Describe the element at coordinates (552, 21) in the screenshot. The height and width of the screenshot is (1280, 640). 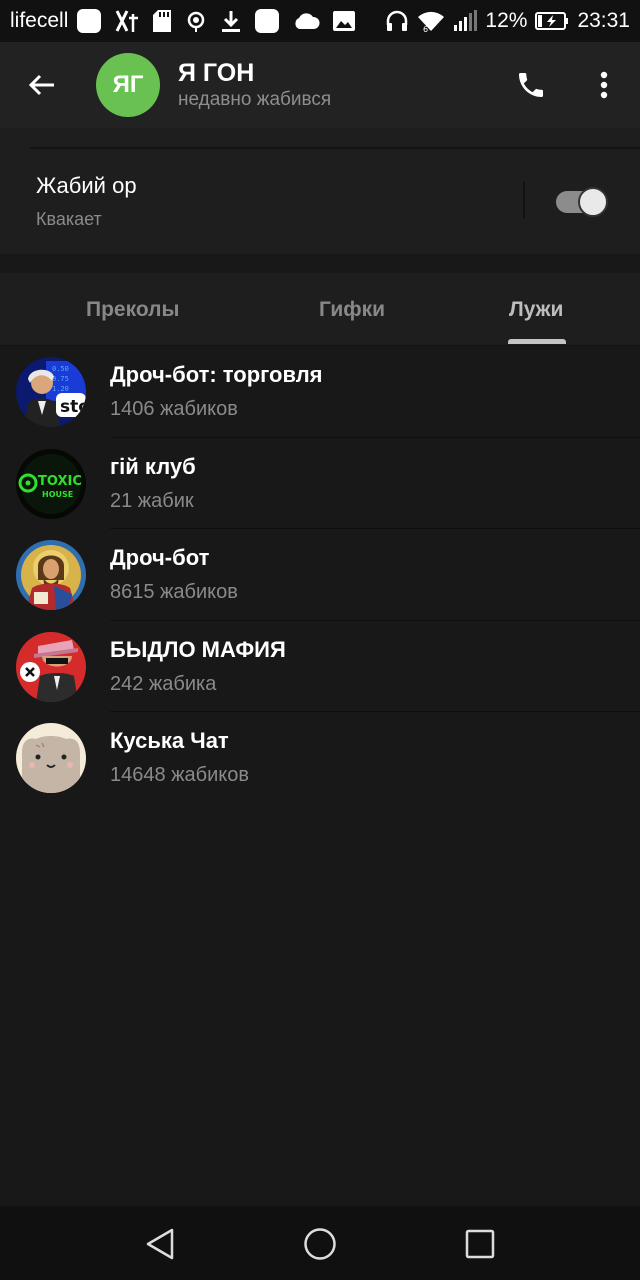
I see `battery-icon` at that location.